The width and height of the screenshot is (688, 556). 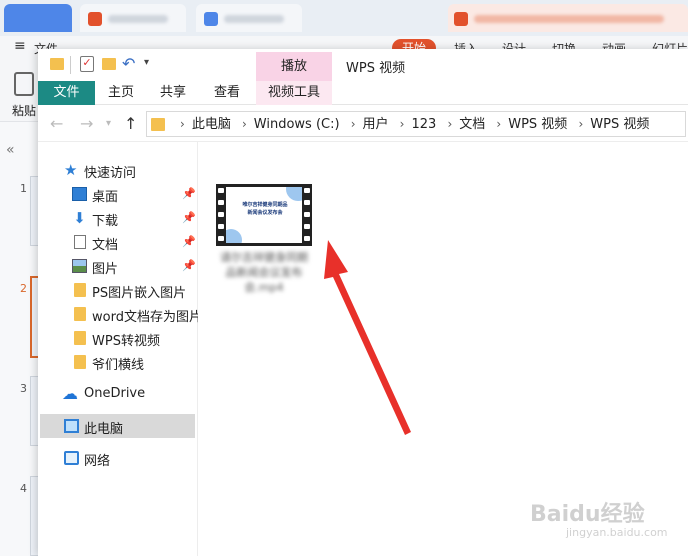 I want to click on watermark-logo: Baidu经验, so click(x=587, y=514).